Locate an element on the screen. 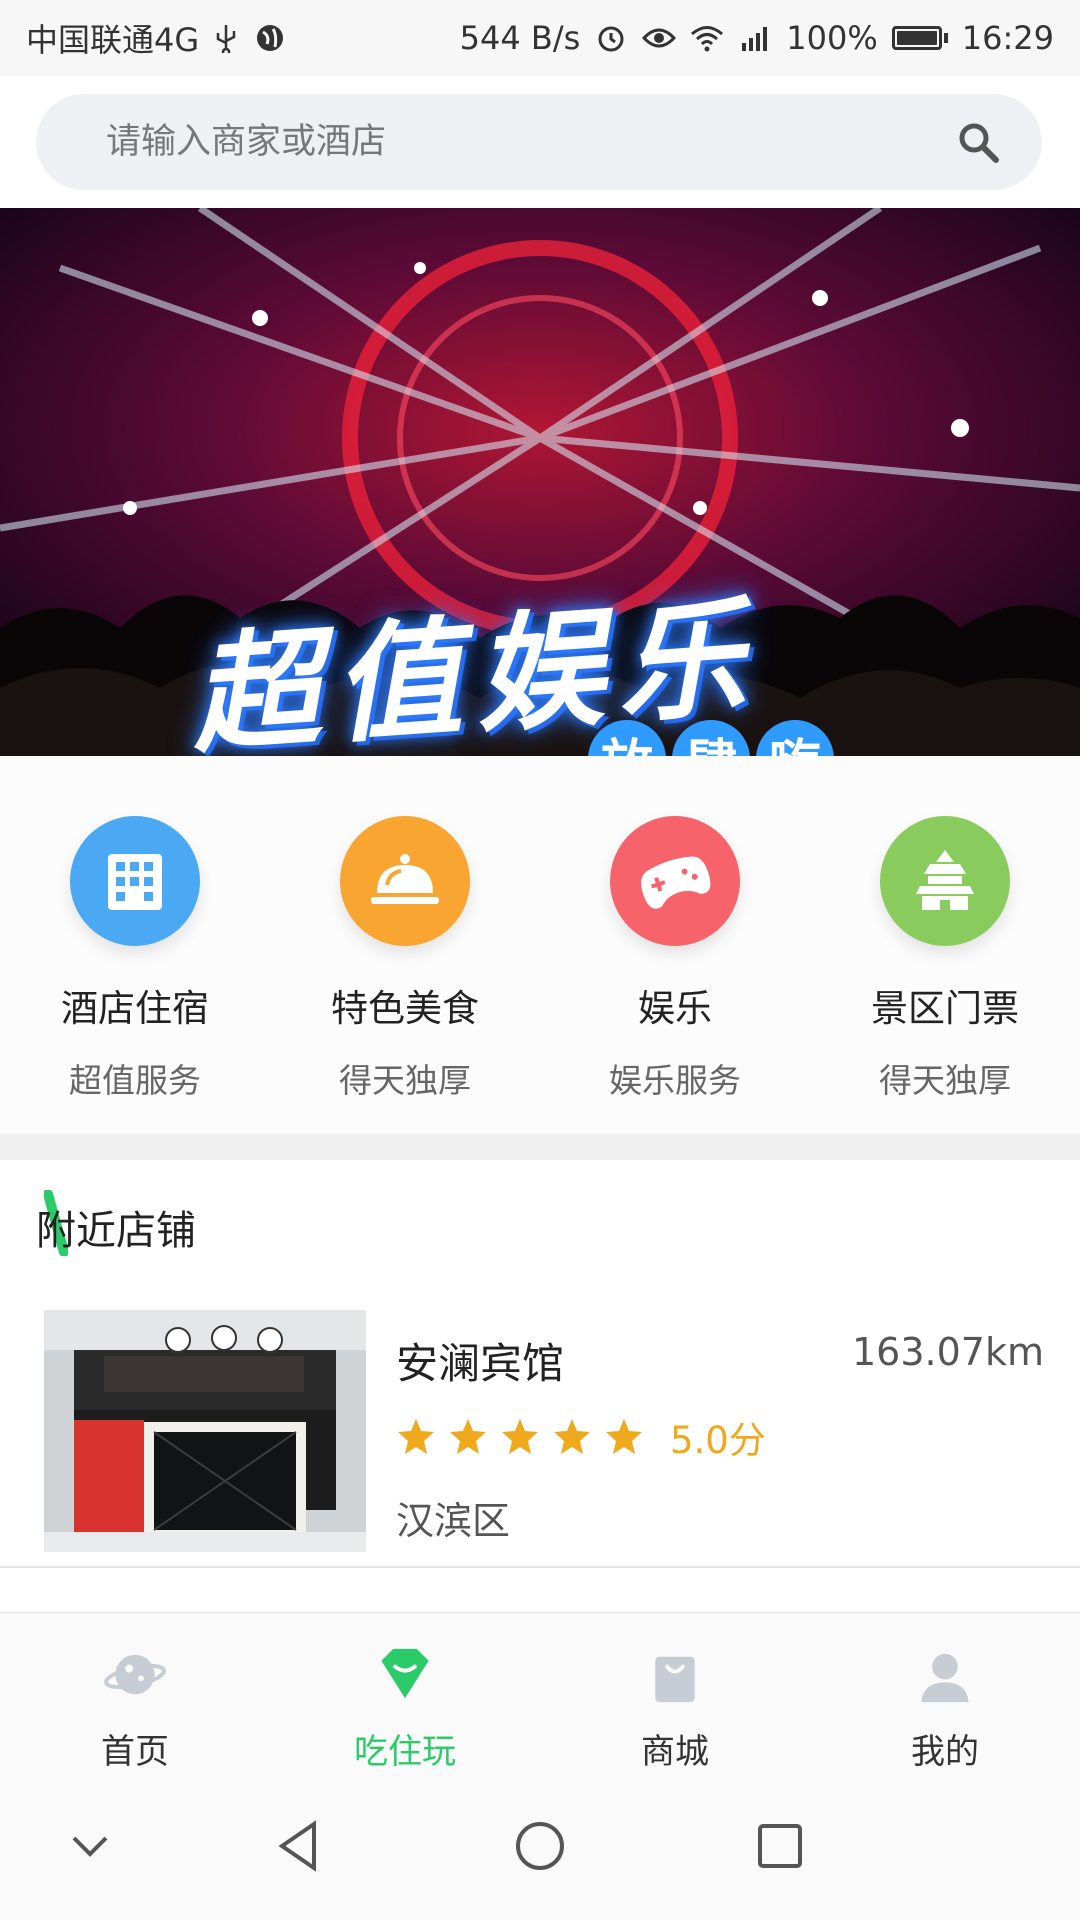  planet-icon is located at coordinates (135, 1674).